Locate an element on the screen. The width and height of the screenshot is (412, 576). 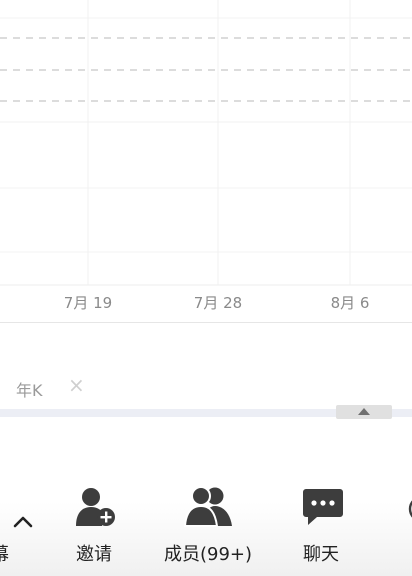
members-icon is located at coordinates (208, 506).